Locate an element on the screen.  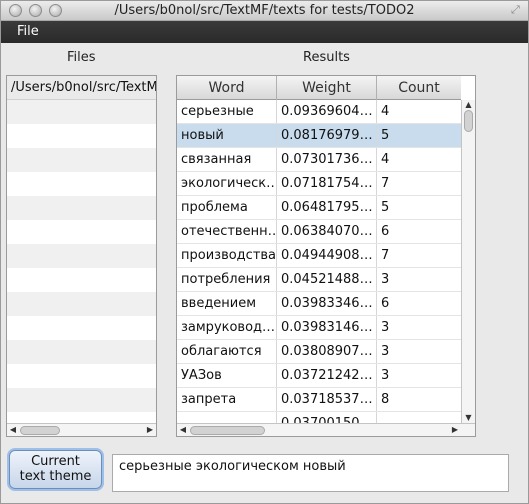
menu-bar: File is located at coordinates (264, 32).